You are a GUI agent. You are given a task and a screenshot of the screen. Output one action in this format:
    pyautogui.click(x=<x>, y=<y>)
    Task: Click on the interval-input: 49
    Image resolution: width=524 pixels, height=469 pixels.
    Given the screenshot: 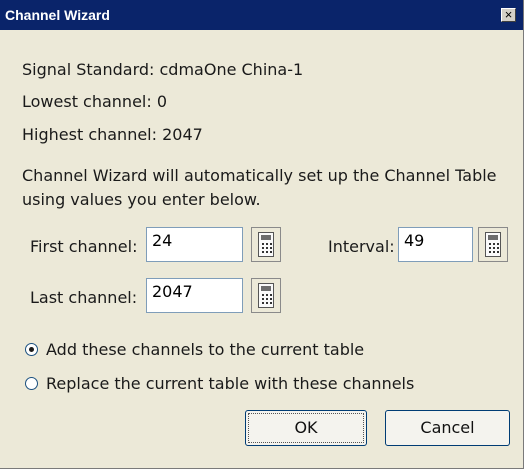 What is the action you would take?
    pyautogui.click(x=435, y=244)
    